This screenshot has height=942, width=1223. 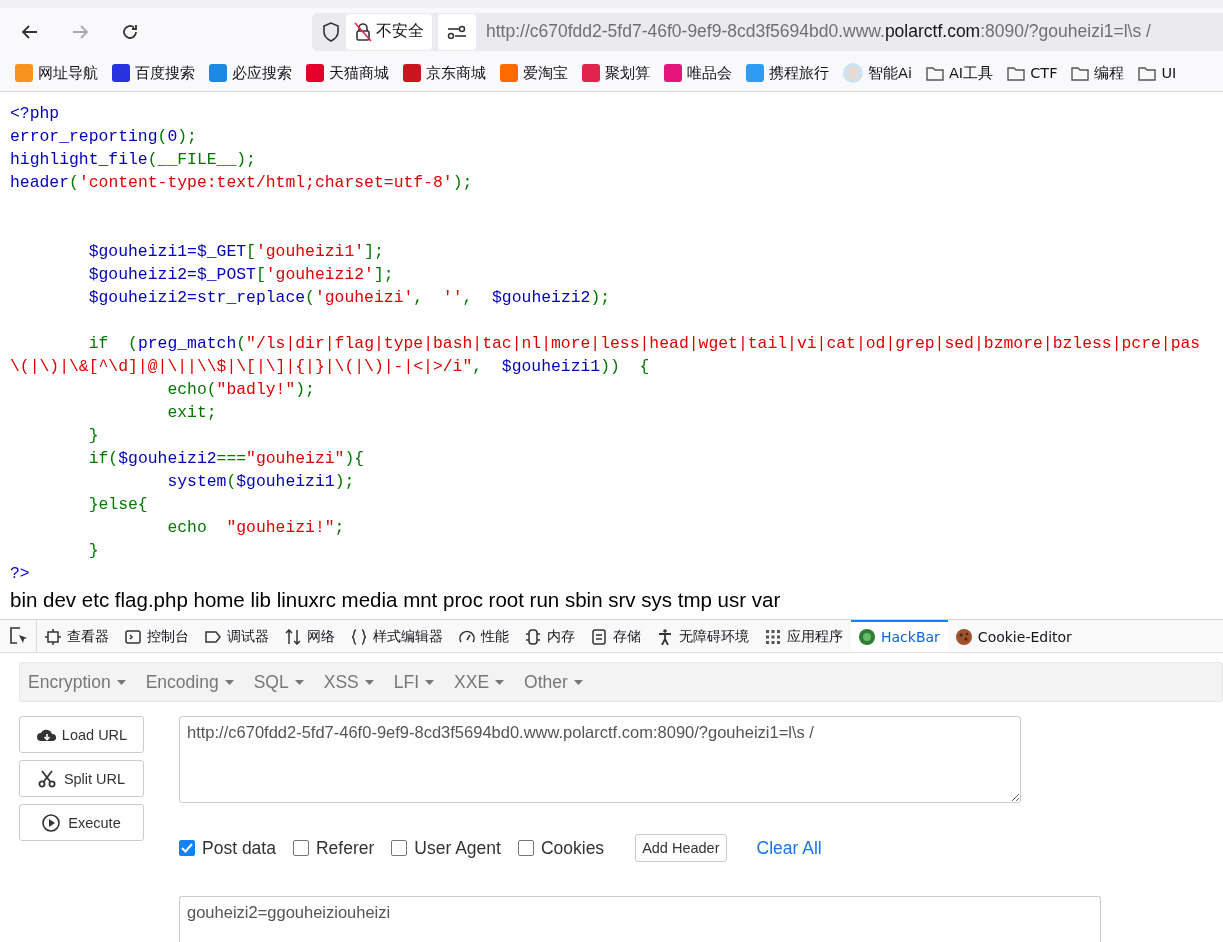 I want to click on bookmark-link: AI工具, so click(x=959, y=73).